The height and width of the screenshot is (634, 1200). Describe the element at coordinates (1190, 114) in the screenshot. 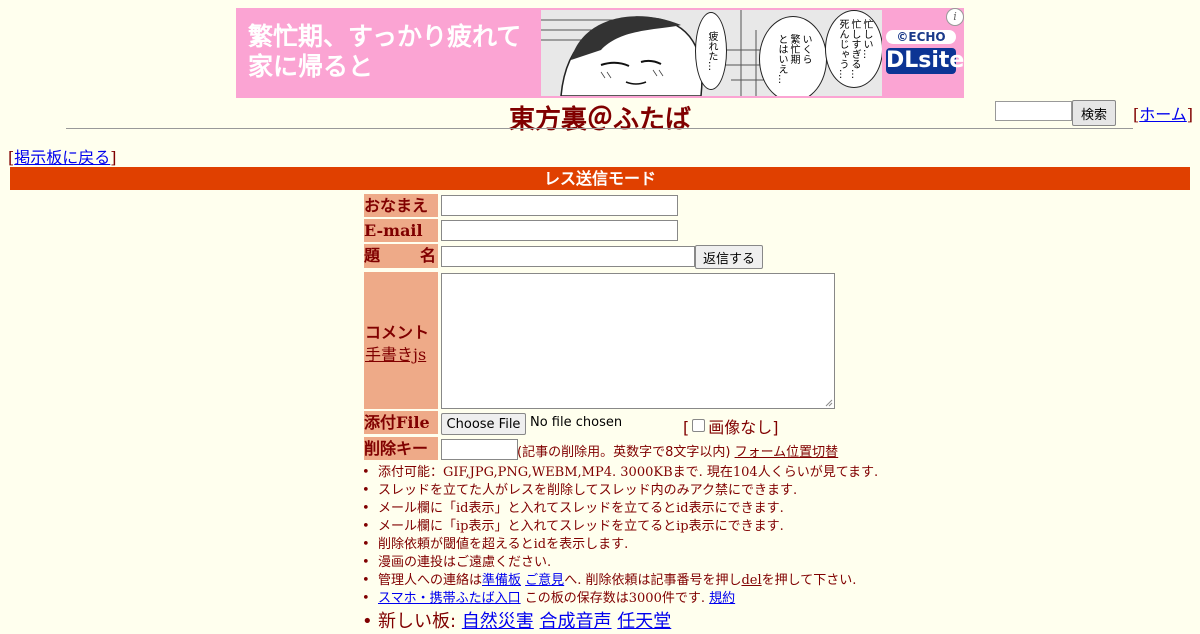

I see `home-bracket-close: ]` at that location.